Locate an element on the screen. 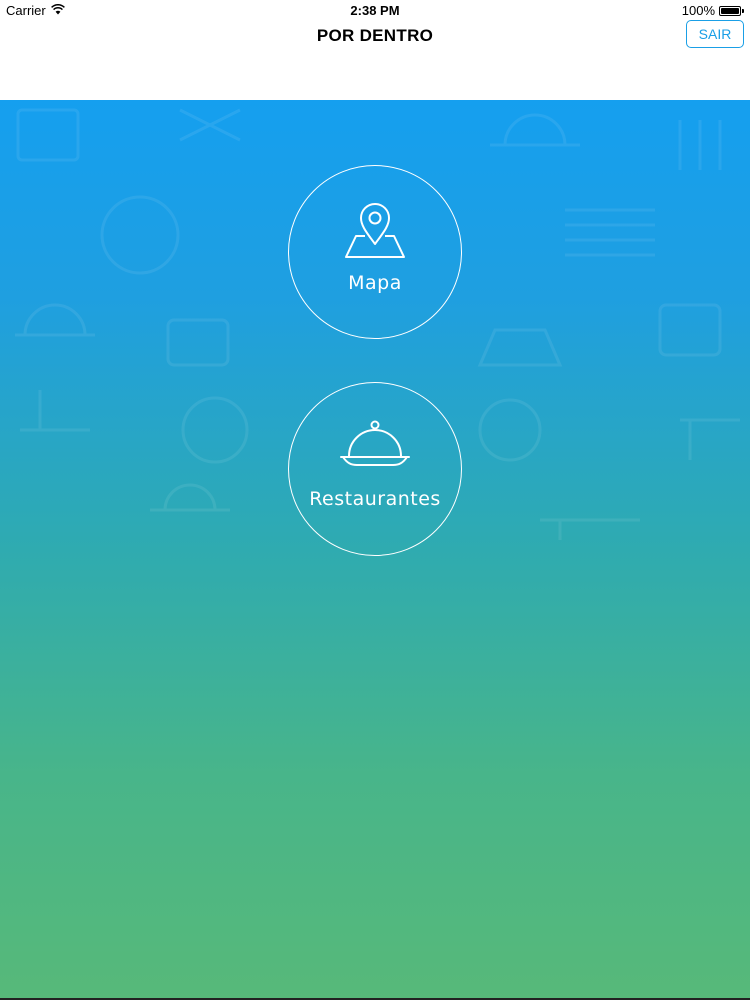  restaurants-button-label: Restaurantes is located at coordinates (375, 499).